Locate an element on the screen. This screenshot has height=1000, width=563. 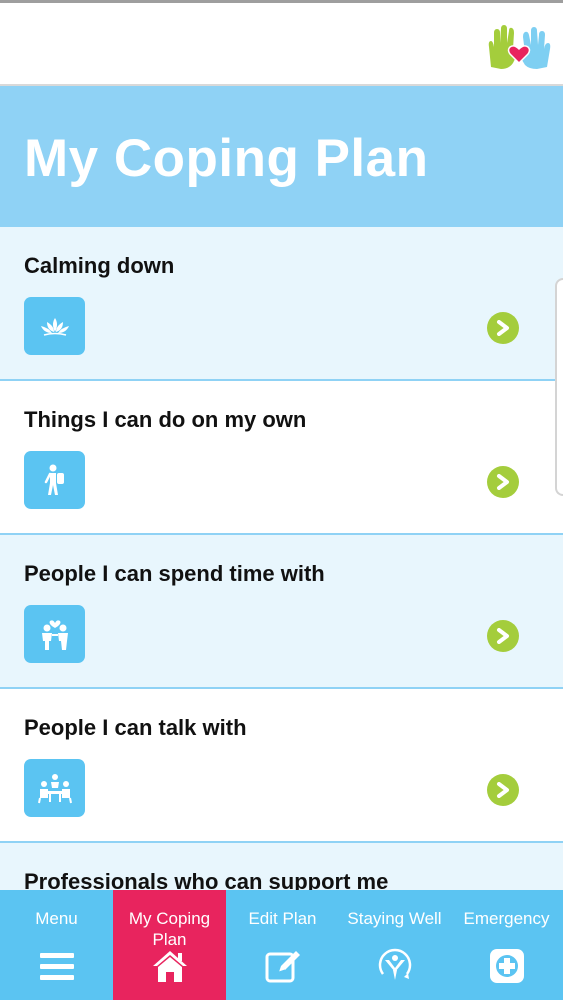
nav-emergency: Emergency is located at coordinates (506, 945).